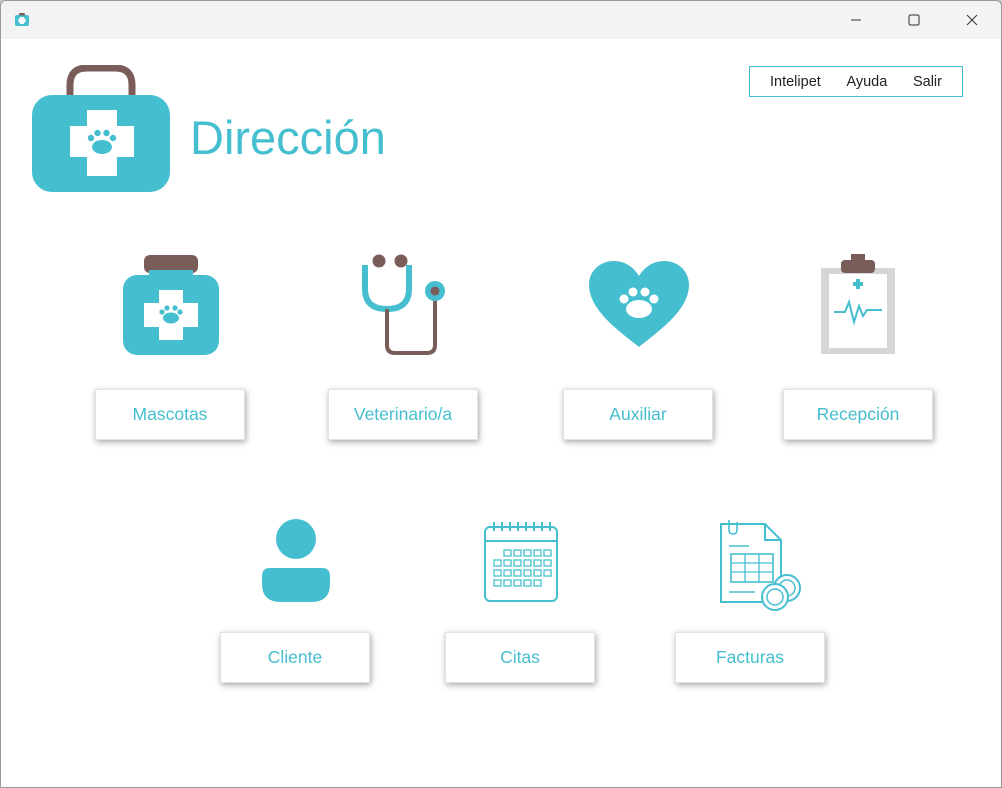  Describe the element at coordinates (927, 82) in the screenshot. I see `menu-item-salir: Salir` at that location.